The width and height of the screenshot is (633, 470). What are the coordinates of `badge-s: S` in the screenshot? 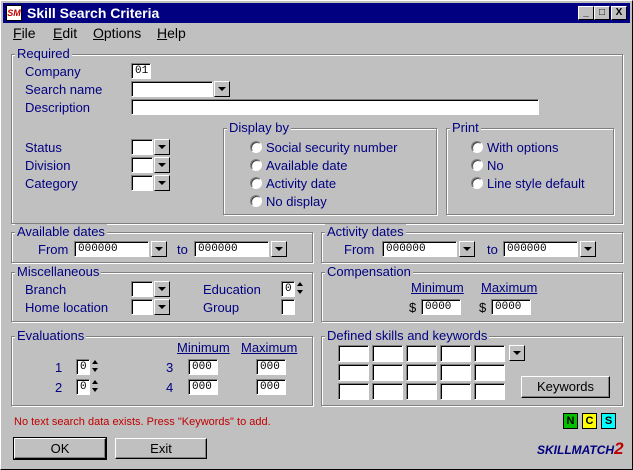 It's located at (608, 421).